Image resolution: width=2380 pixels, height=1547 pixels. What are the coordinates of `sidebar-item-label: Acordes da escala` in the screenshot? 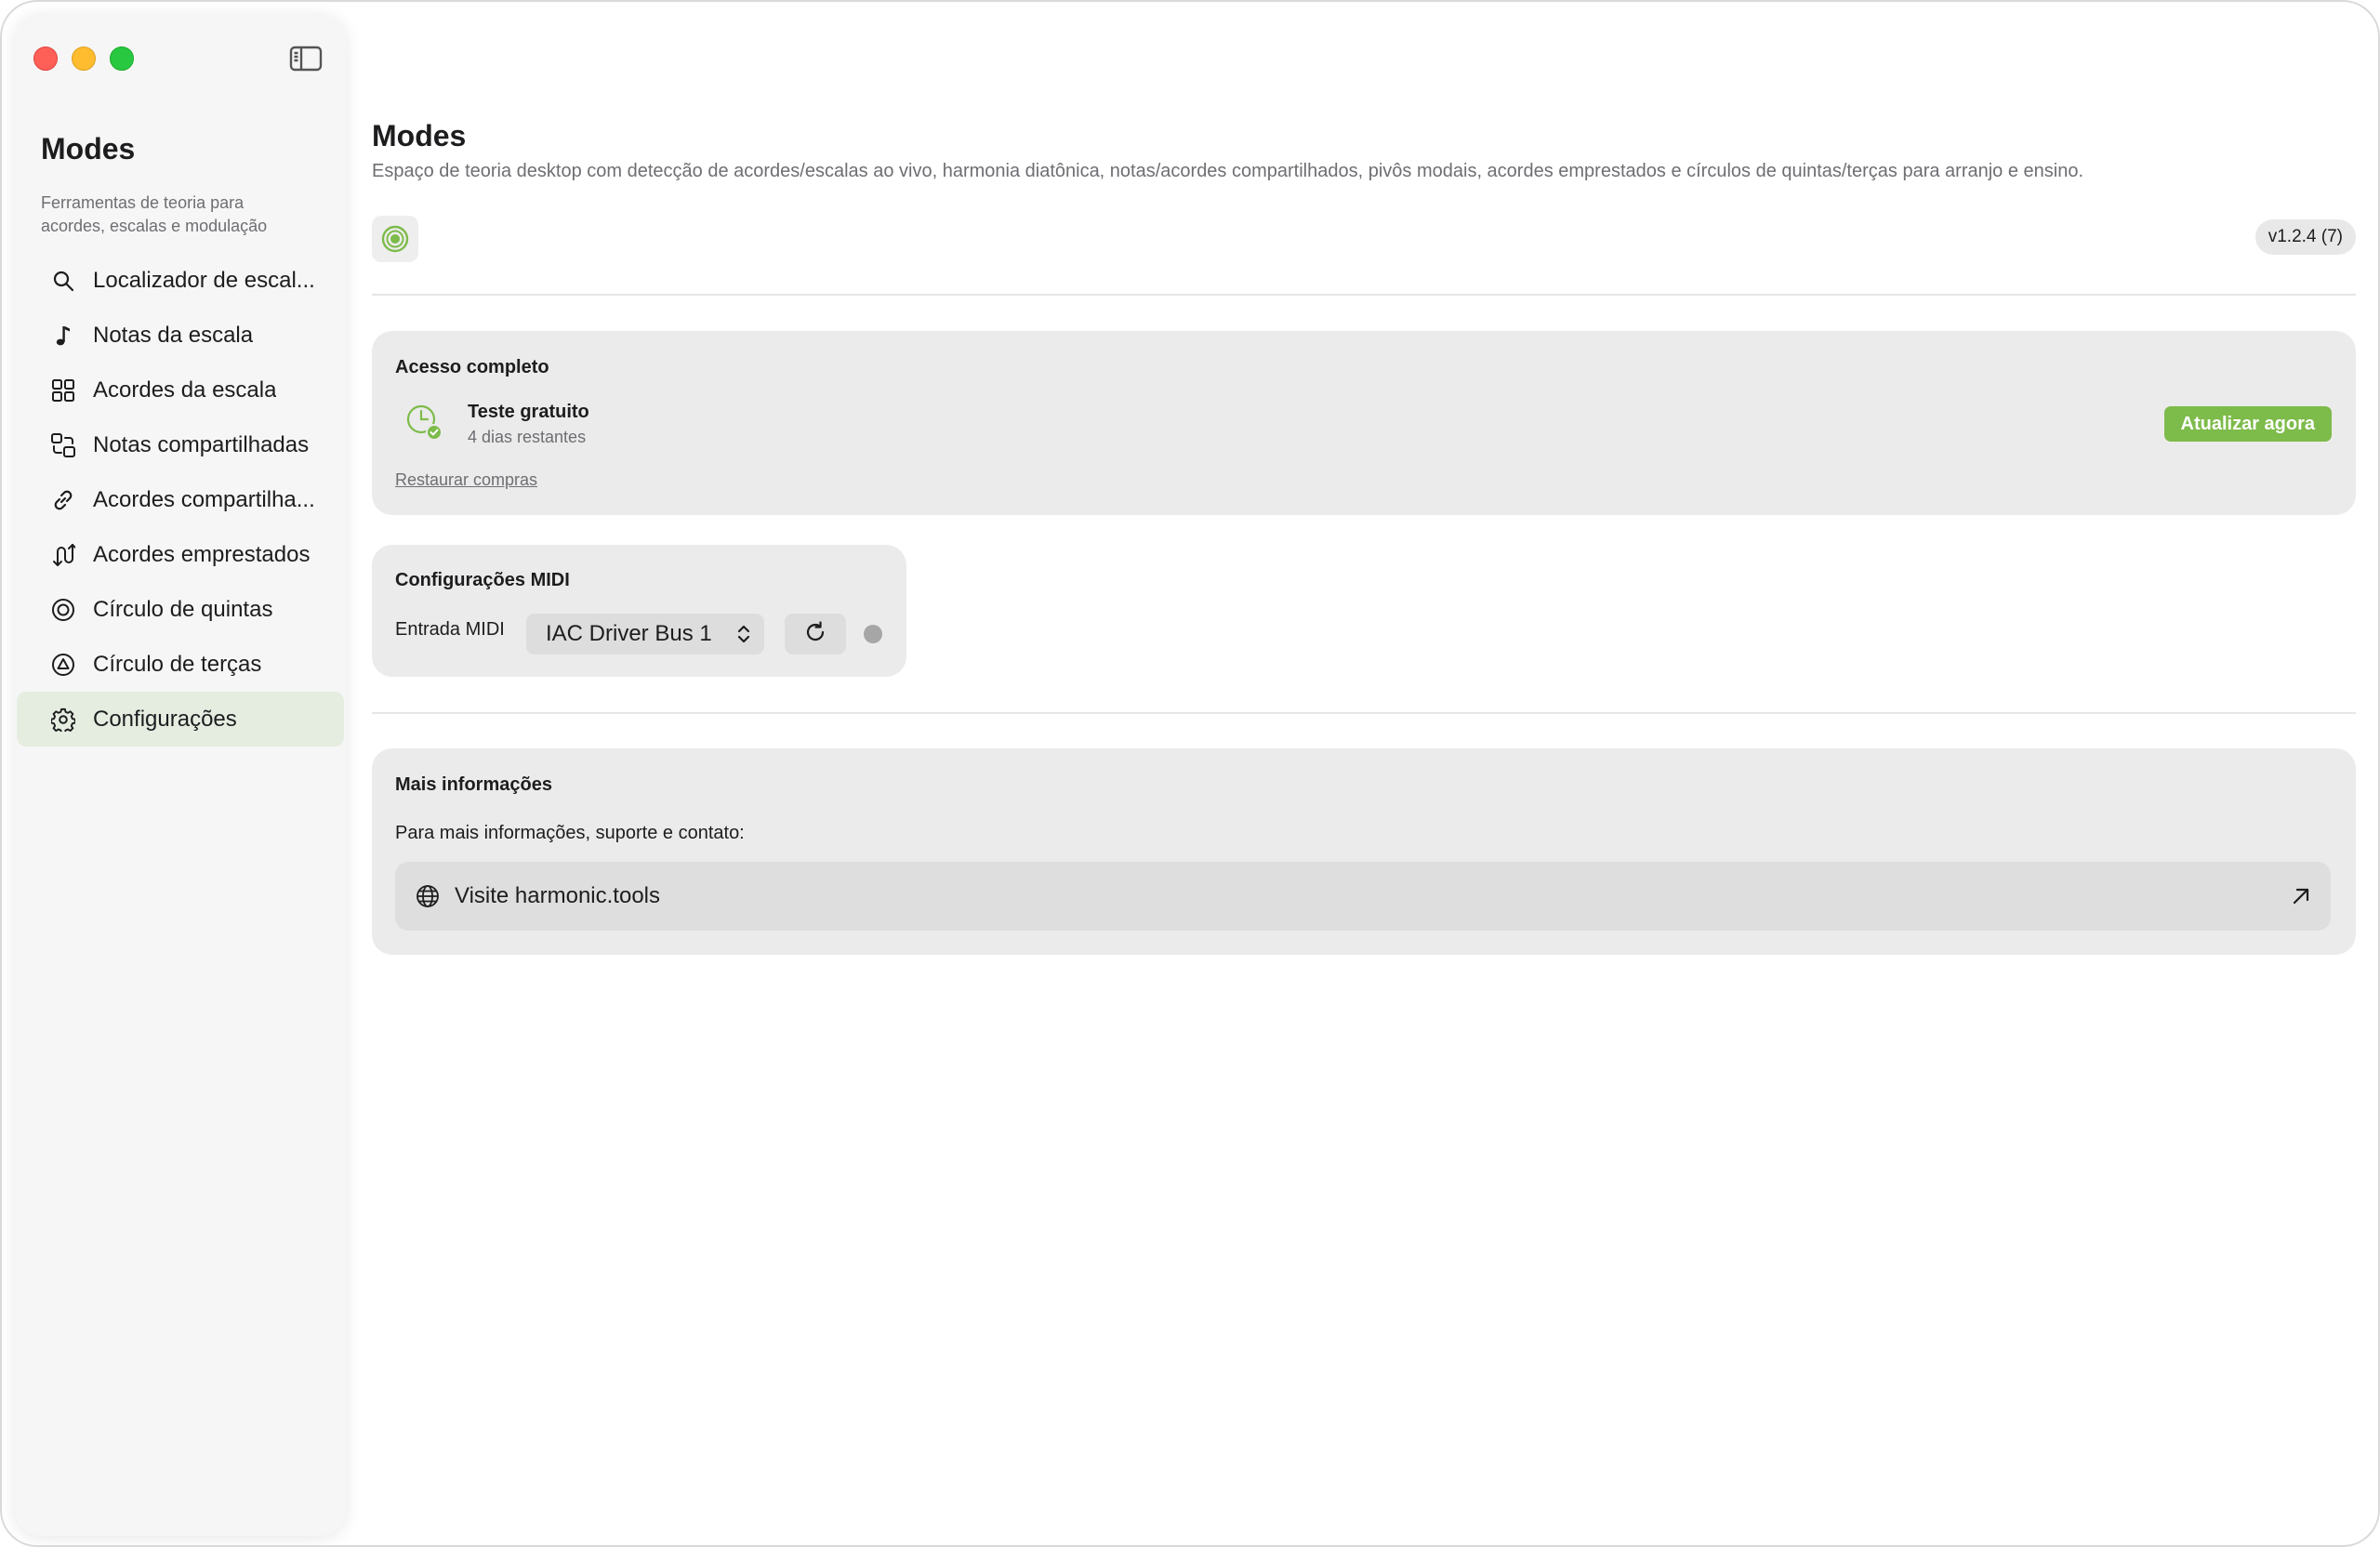 It's located at (185, 390).